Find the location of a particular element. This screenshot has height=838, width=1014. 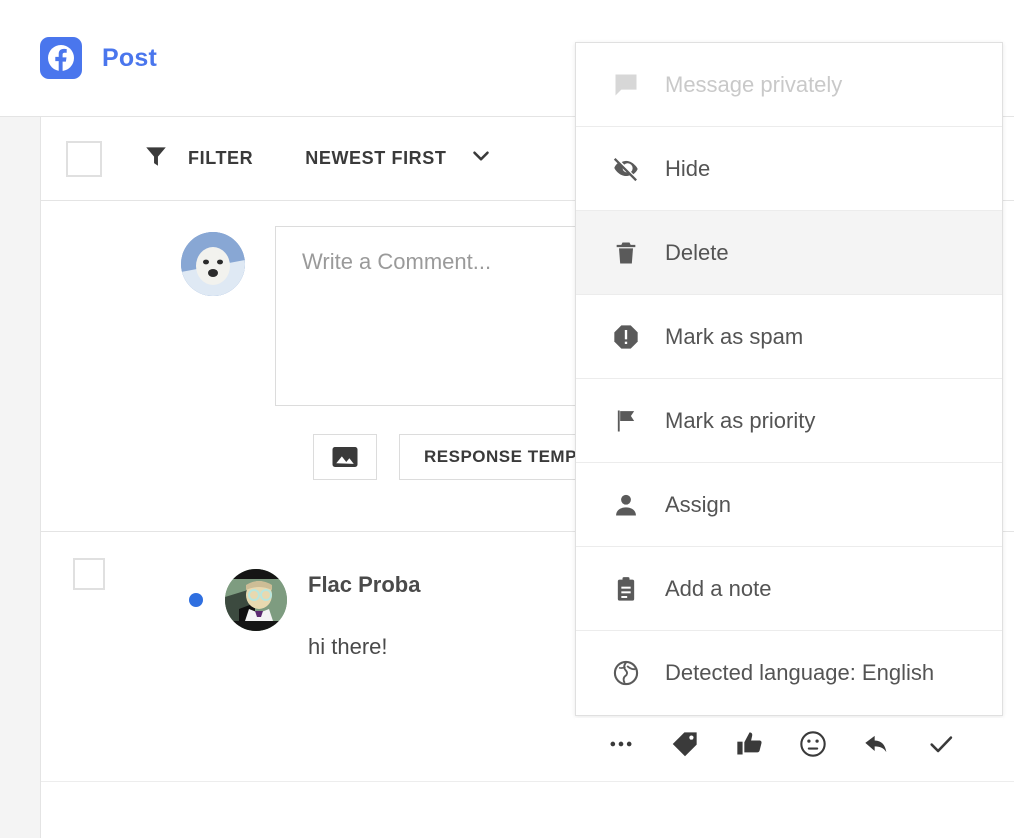

like-button is located at coordinates (749, 744).